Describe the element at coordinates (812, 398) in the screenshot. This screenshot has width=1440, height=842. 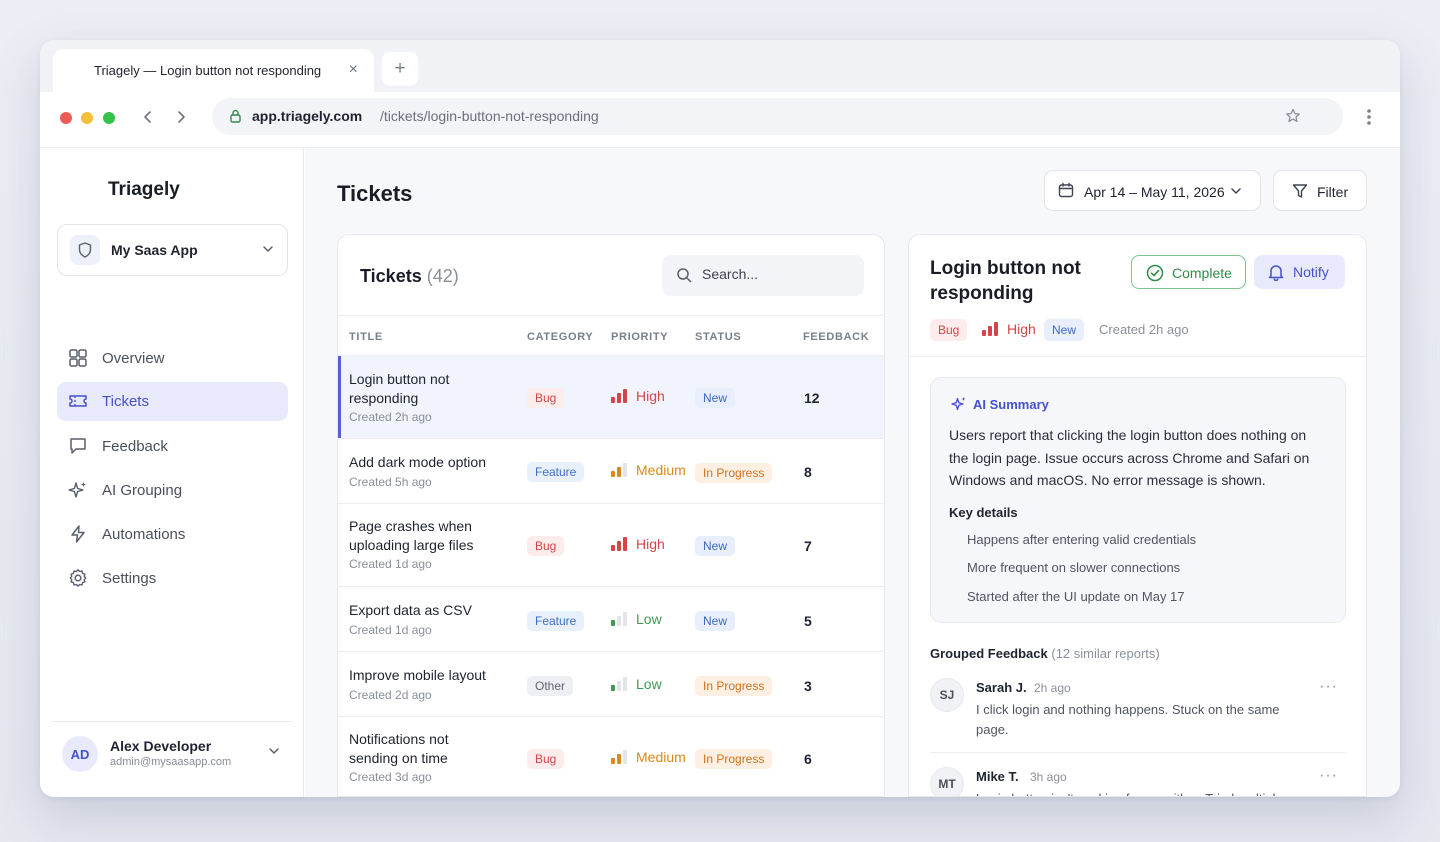
I see `feedback-count: 12` at that location.